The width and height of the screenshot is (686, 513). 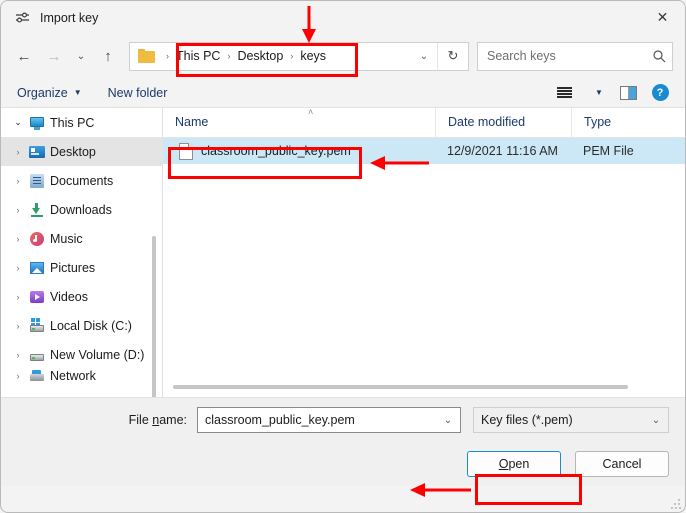 I want to click on window-title: Import key, so click(x=69, y=17).